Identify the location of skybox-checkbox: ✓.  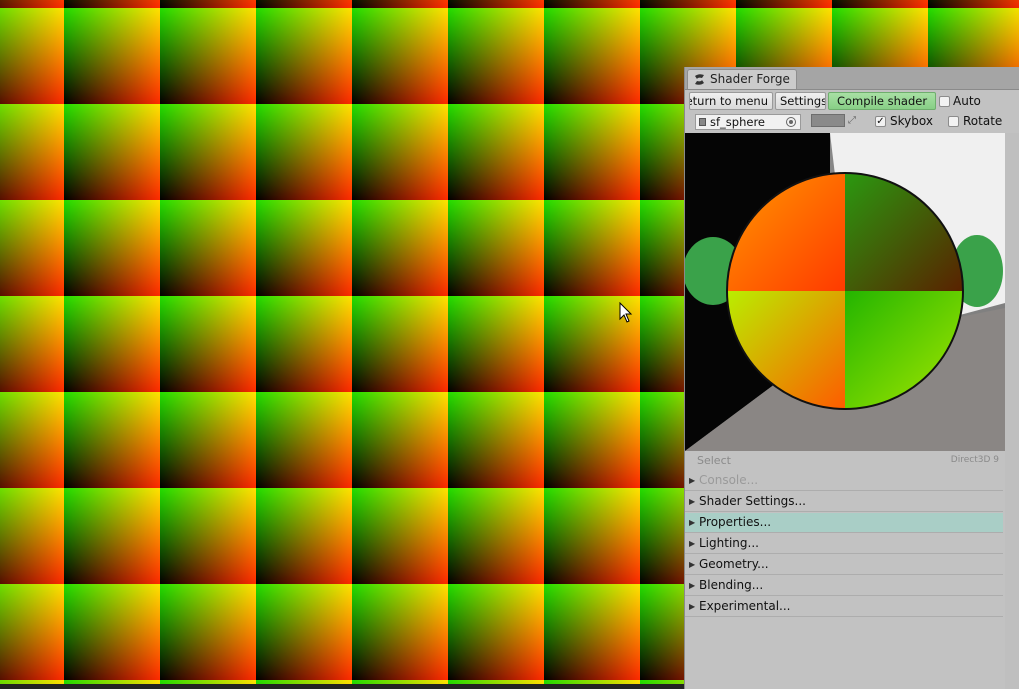
(880, 121).